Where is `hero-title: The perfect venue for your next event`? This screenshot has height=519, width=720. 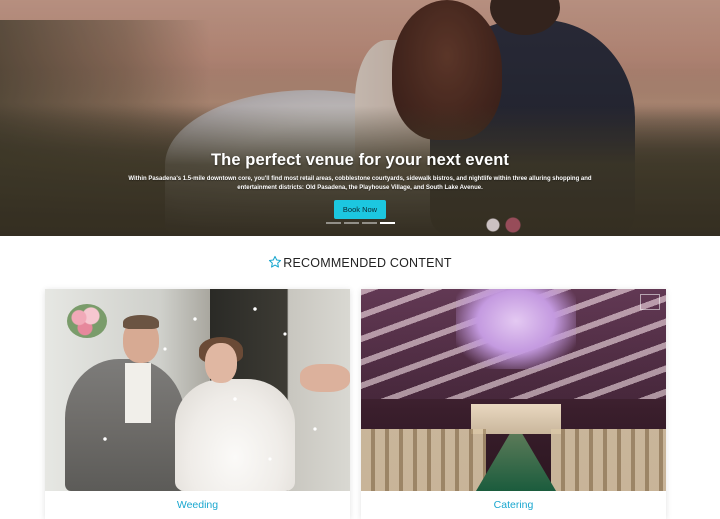 hero-title: The perfect venue for your next event is located at coordinates (360, 160).